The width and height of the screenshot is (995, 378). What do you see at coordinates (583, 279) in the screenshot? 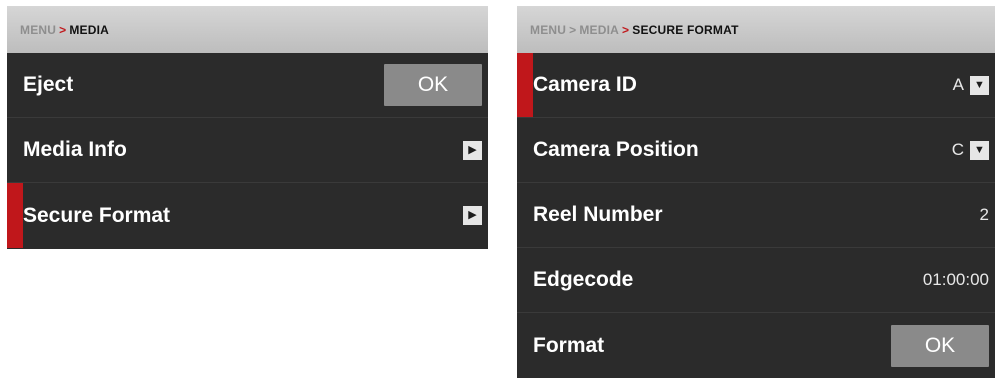
I see `row-label: Edgecode` at bounding box center [583, 279].